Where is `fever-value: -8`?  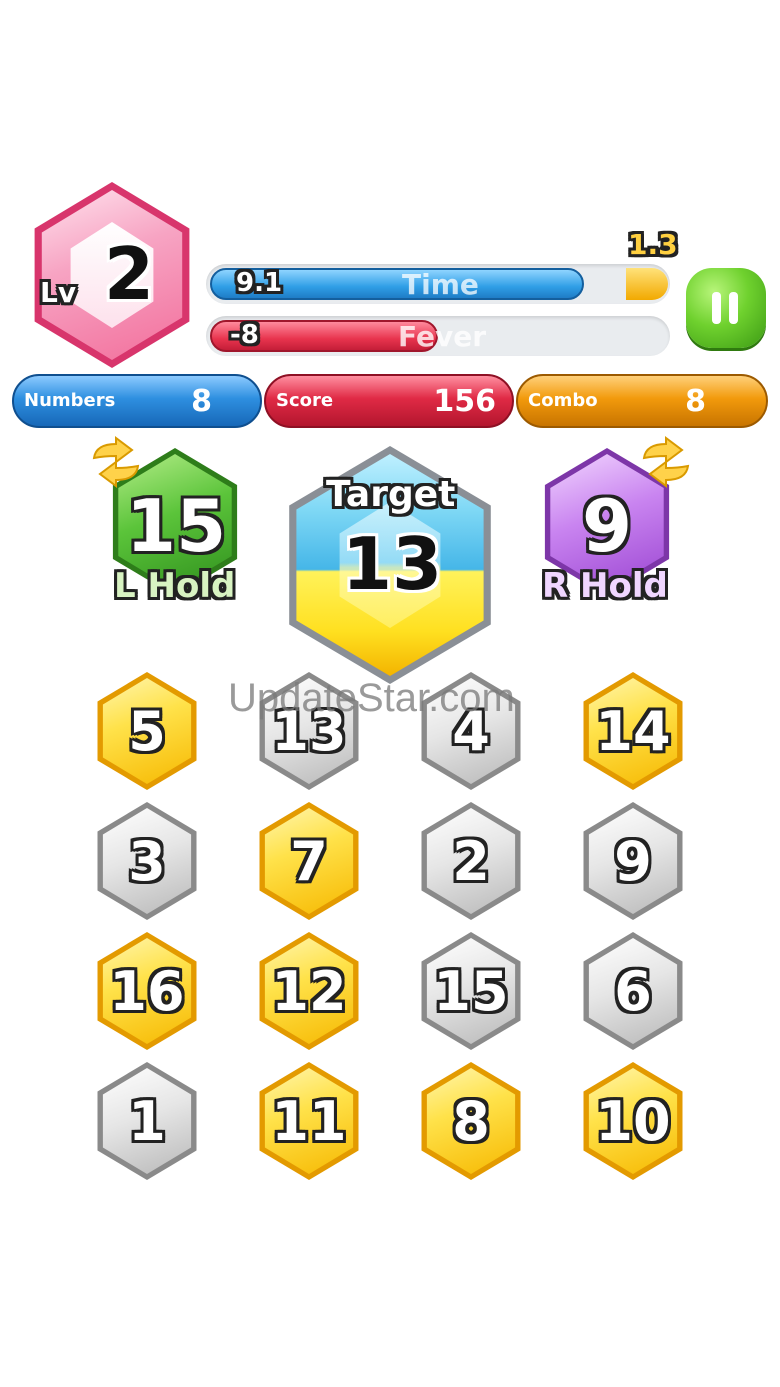 fever-value: -8 is located at coordinates (244, 335).